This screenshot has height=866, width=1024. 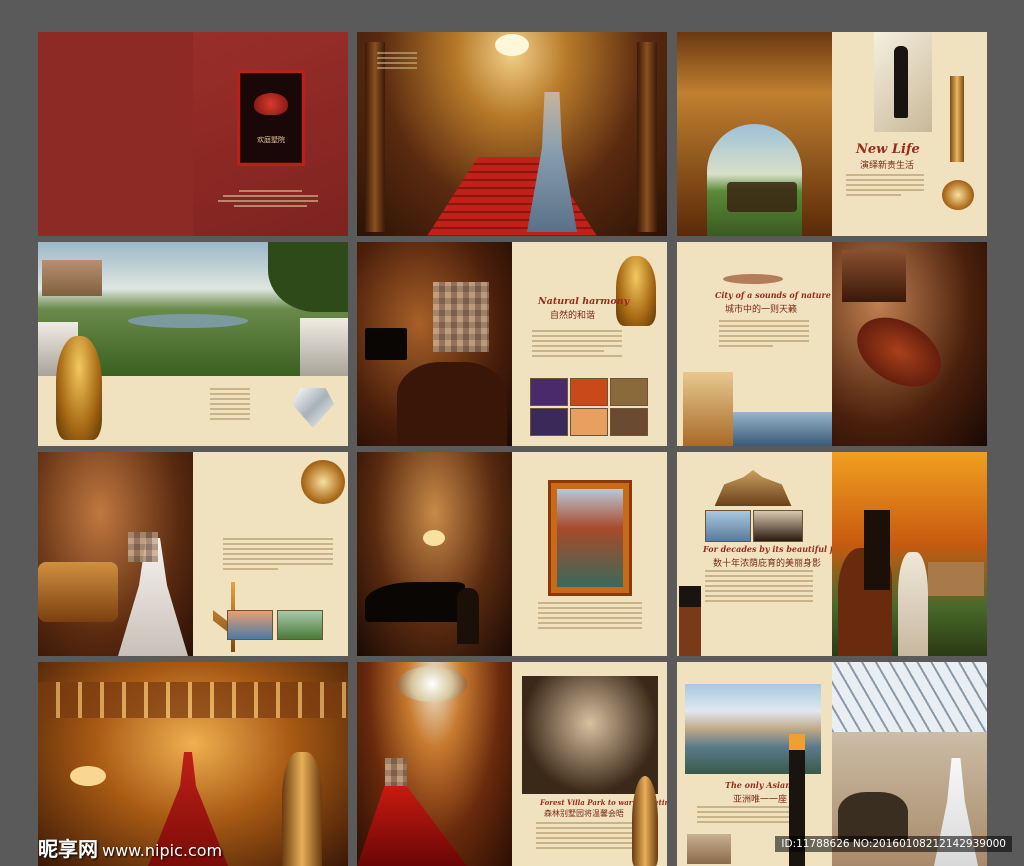 I want to click on glass-roof, so click(x=909, y=697).